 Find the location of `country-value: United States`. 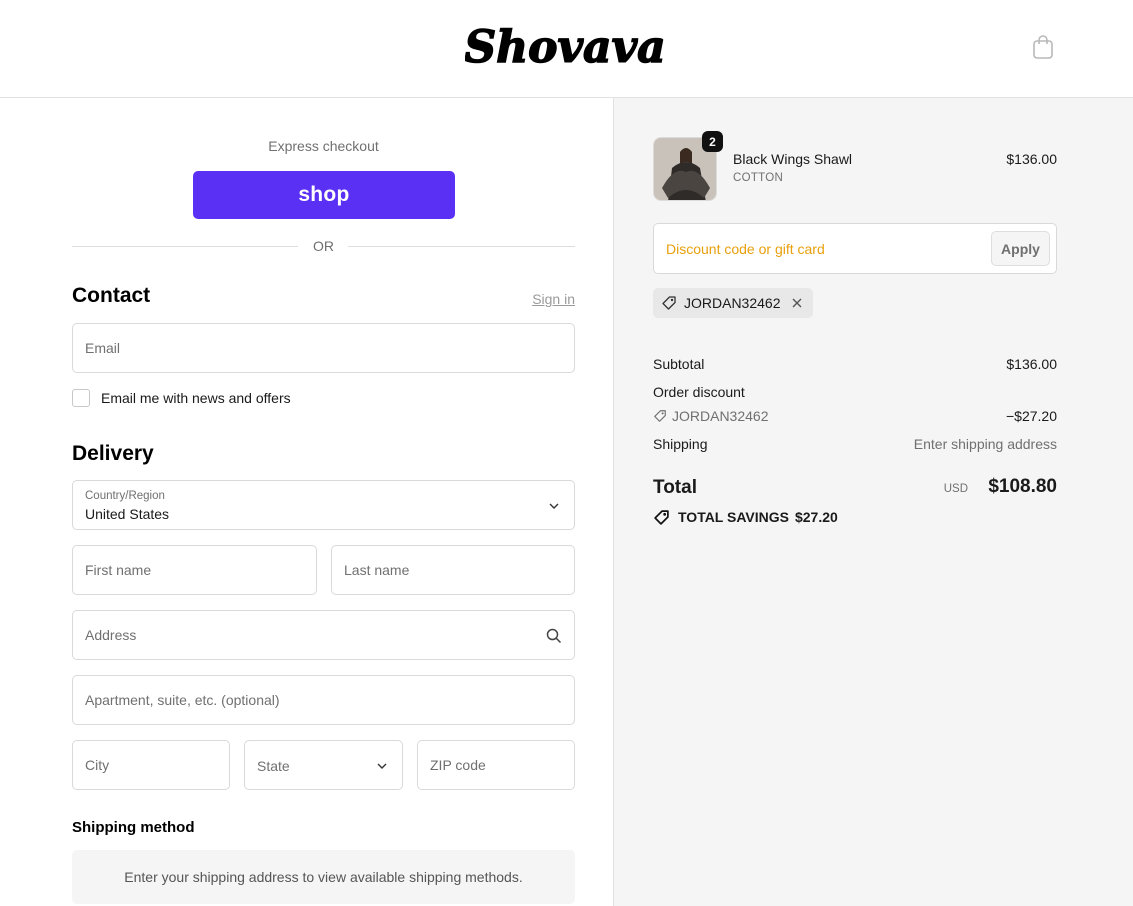

country-value: United States is located at coordinates (127, 514).